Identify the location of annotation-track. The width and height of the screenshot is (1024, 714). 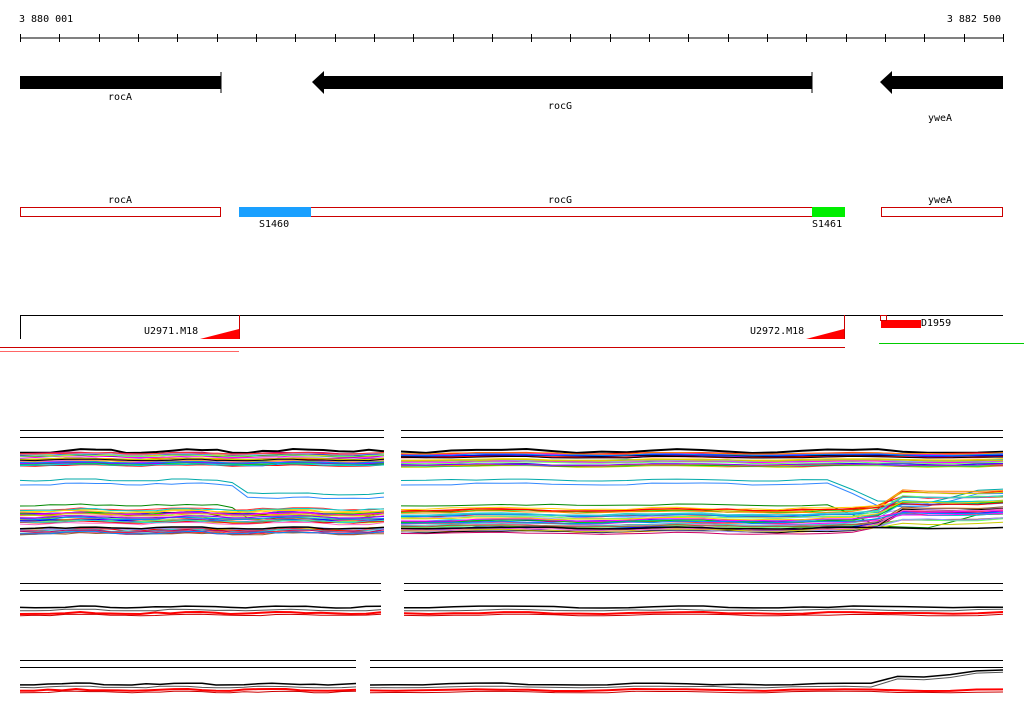
(511, 212).